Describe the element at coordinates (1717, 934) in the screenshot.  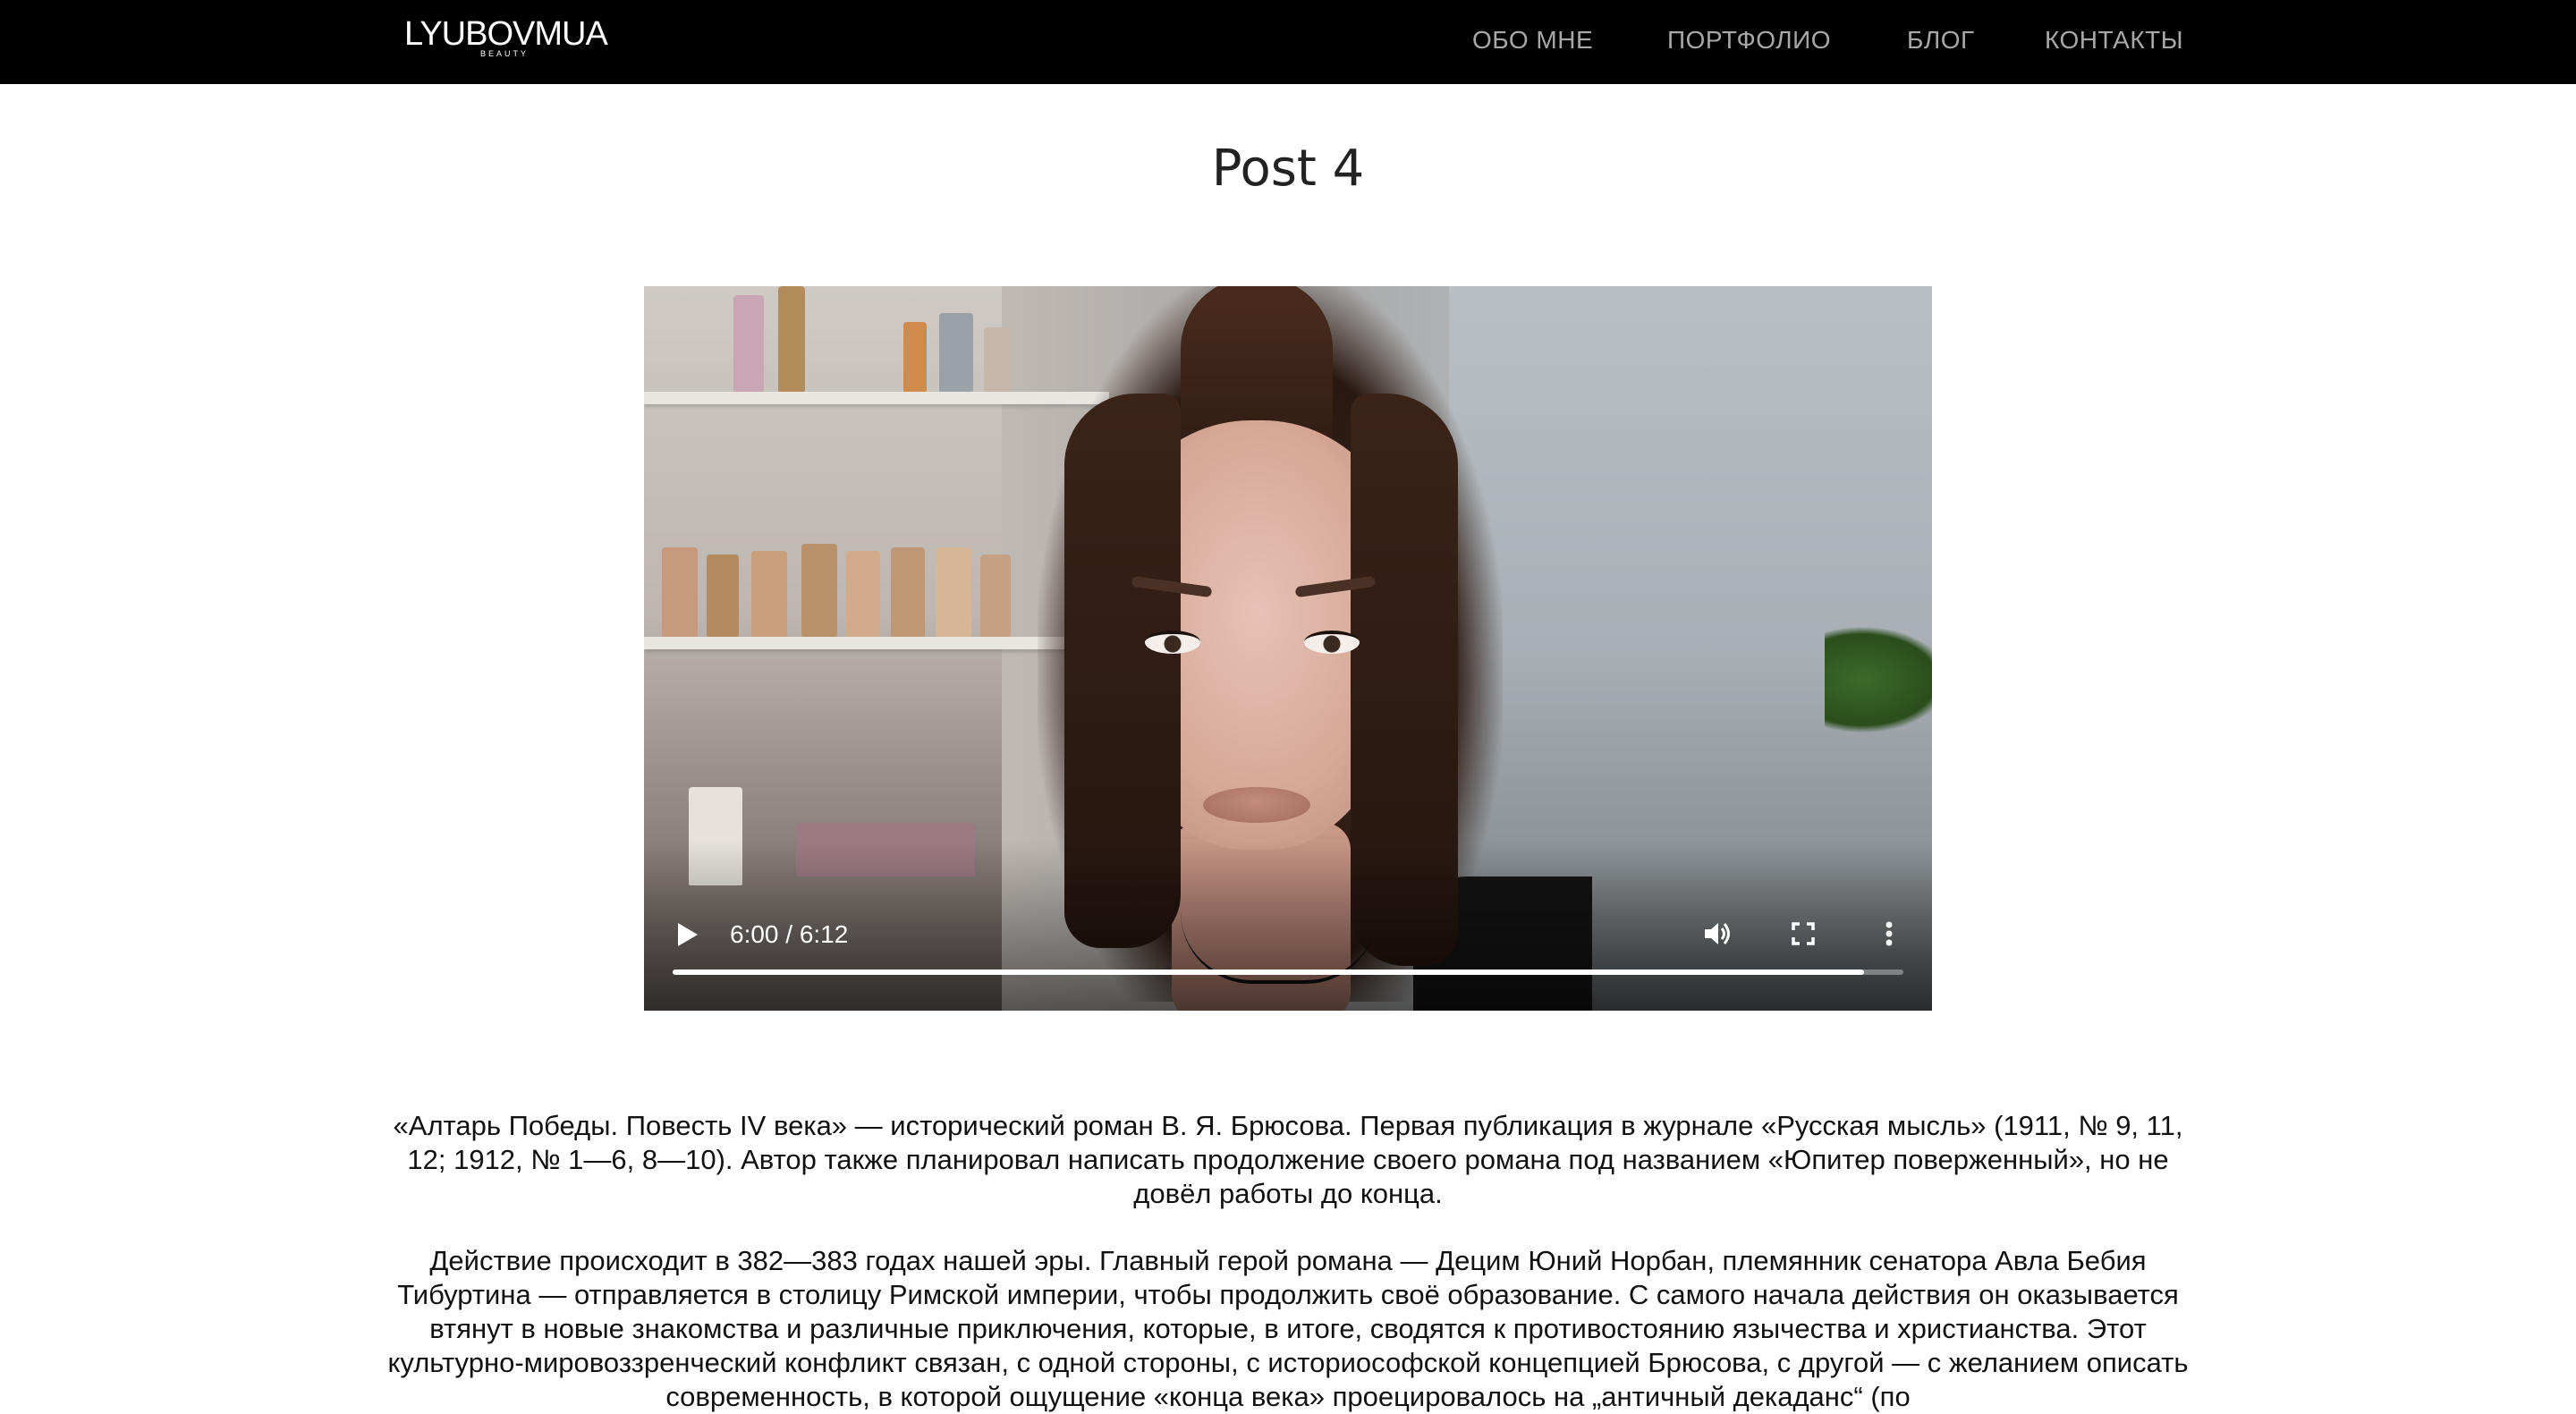
I see `volume-icon` at that location.